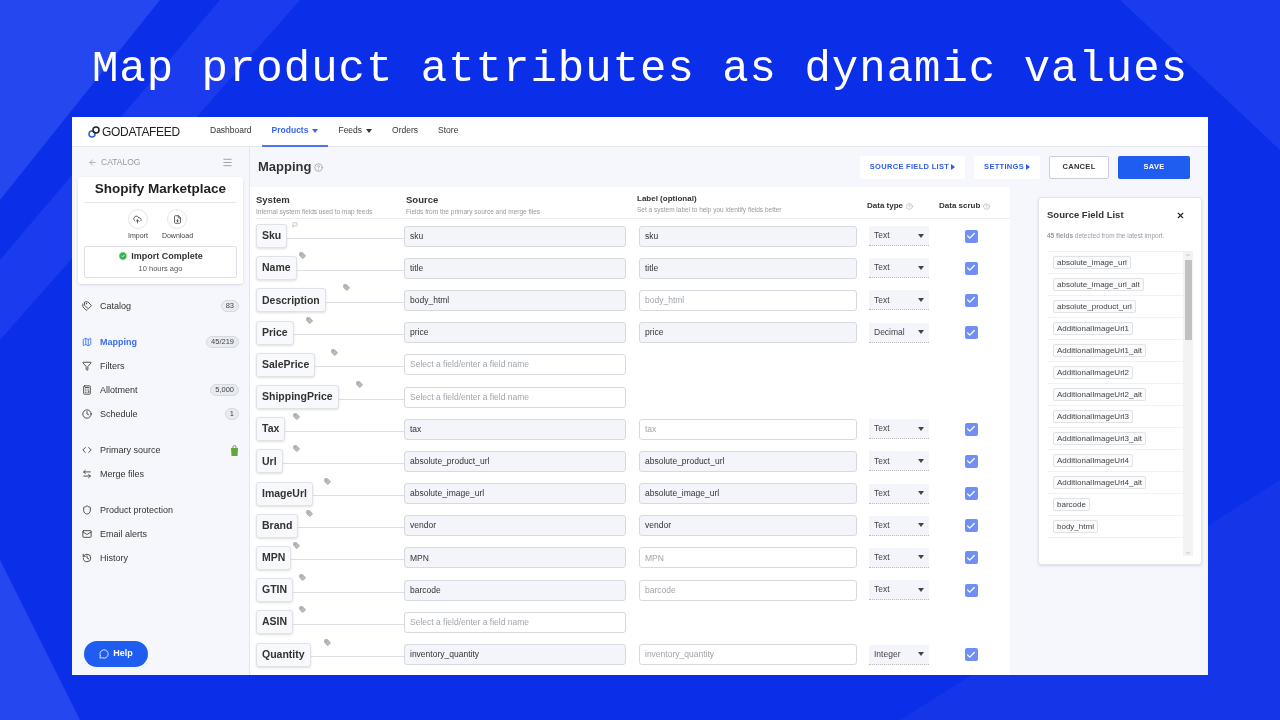 The width and height of the screenshot is (1280, 720). I want to click on text-field: inventory_quantity, so click(515, 655).